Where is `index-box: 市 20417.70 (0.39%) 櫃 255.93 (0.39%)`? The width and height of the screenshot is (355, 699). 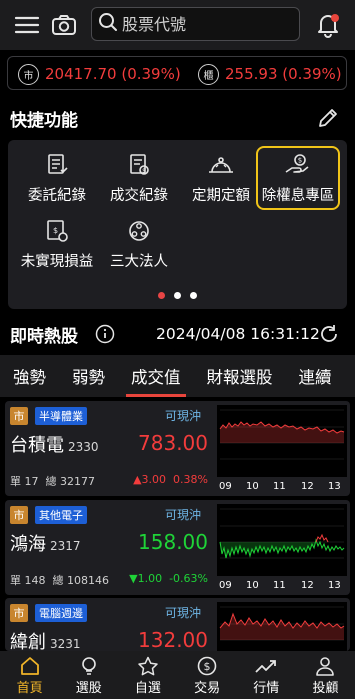
index-box: 市 20417.70 (0.39%) 櫃 255.93 (0.39%) is located at coordinates (177, 73).